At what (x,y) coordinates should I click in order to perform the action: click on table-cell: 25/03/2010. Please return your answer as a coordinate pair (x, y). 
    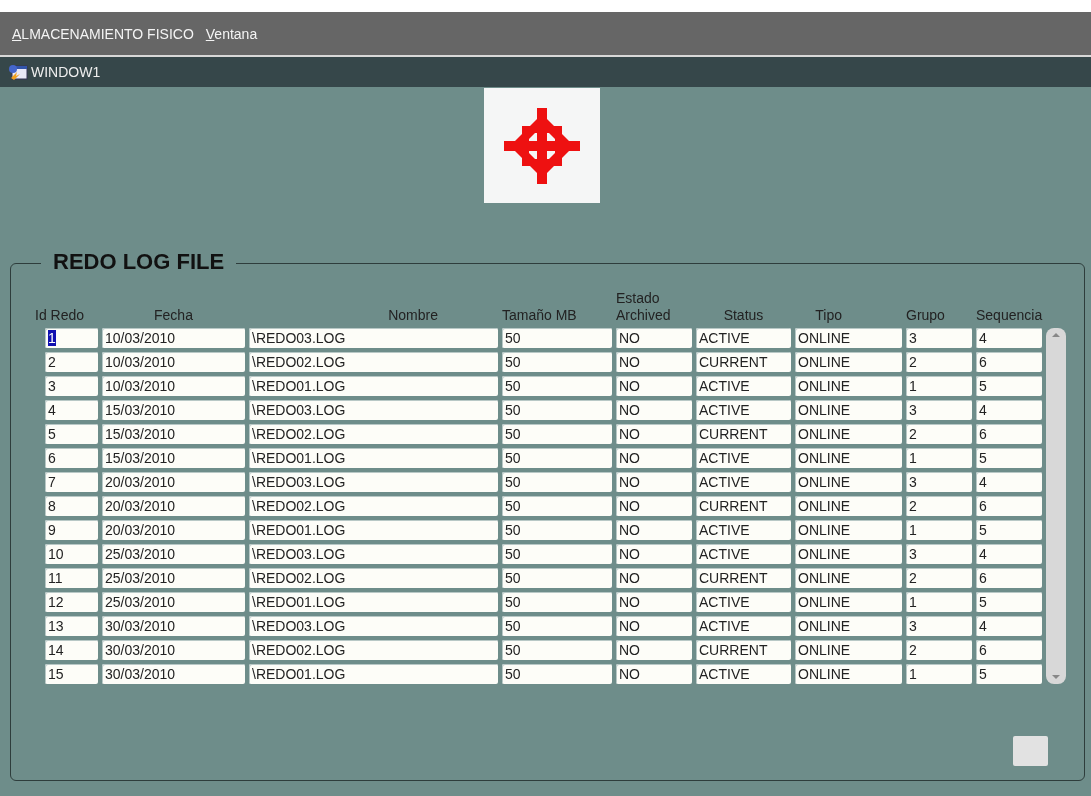
    Looking at the image, I should click on (173, 578).